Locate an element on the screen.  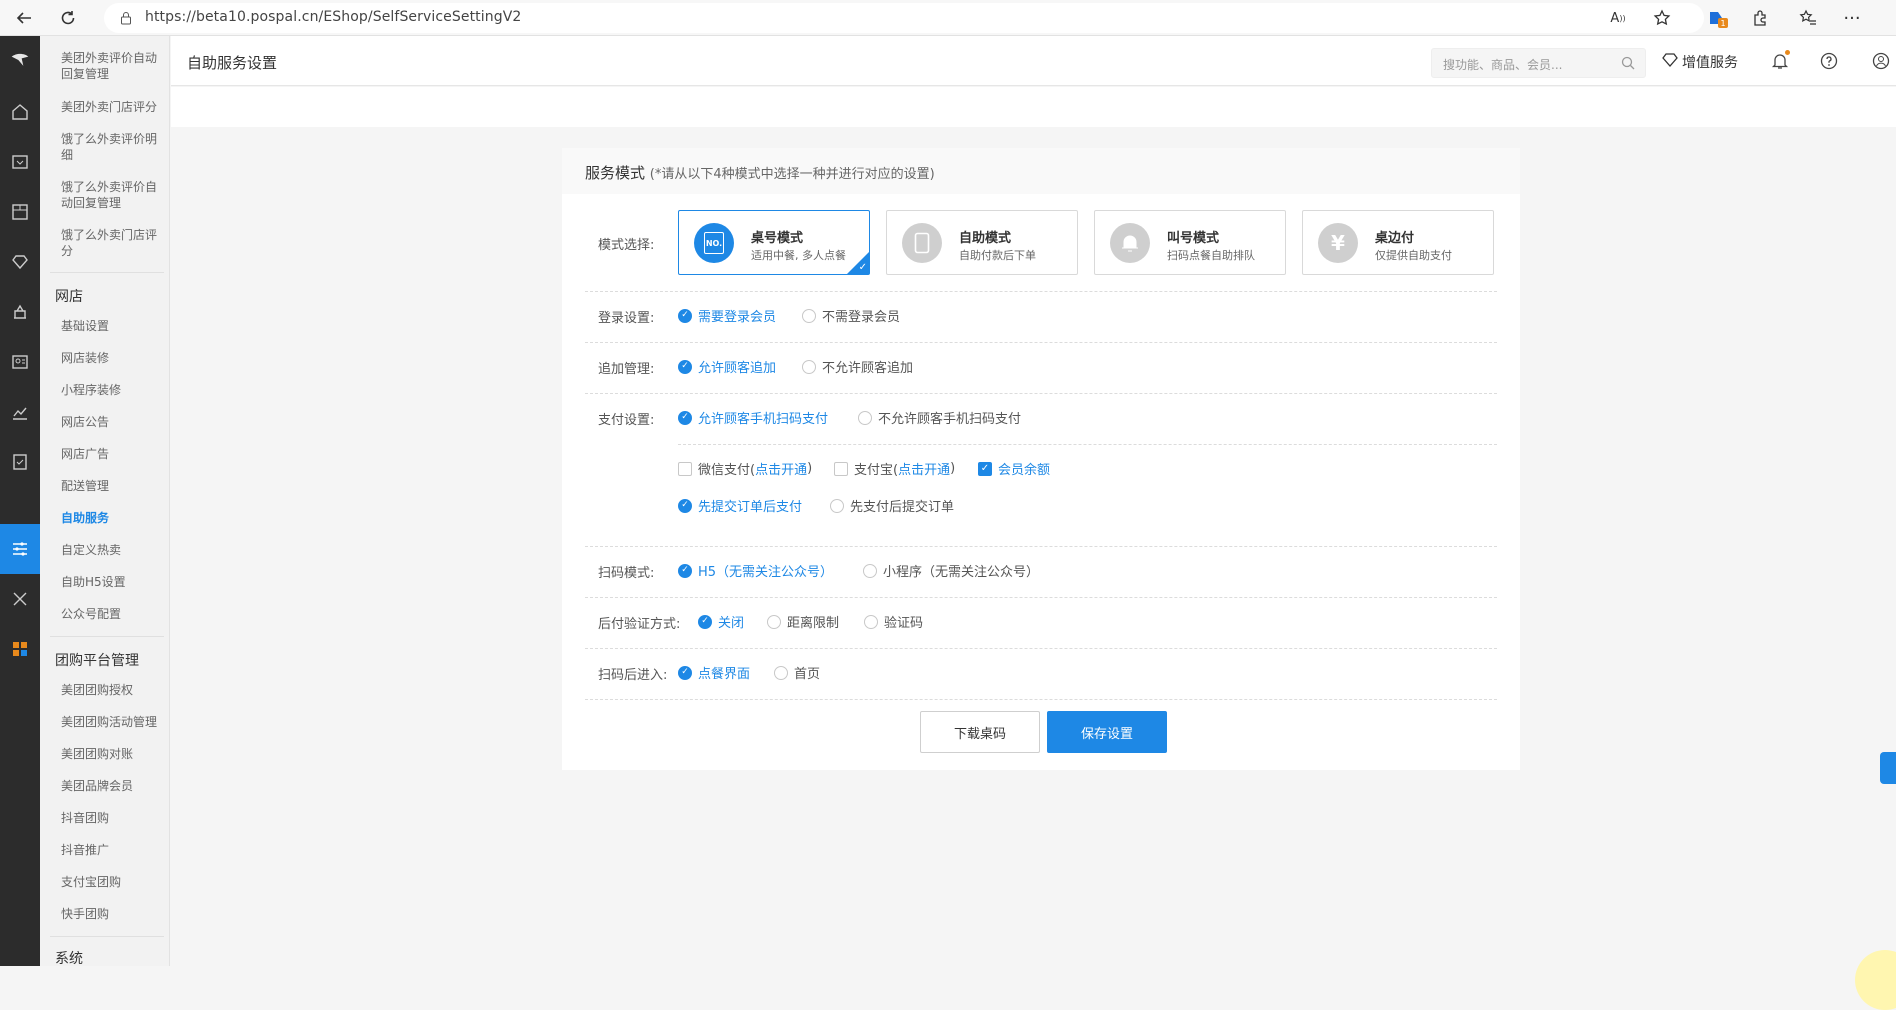
menu-h5-settings: 自助H5设置 is located at coordinates (111, 582).